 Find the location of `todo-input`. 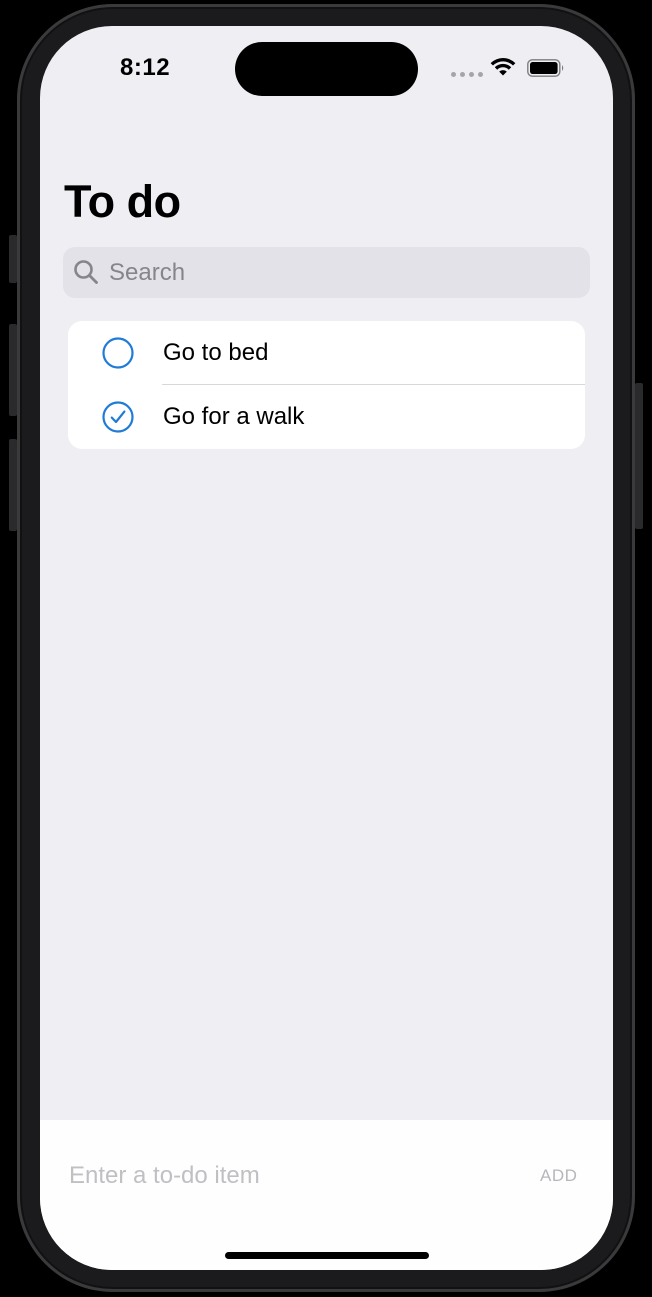

todo-input is located at coordinates (289, 1176).